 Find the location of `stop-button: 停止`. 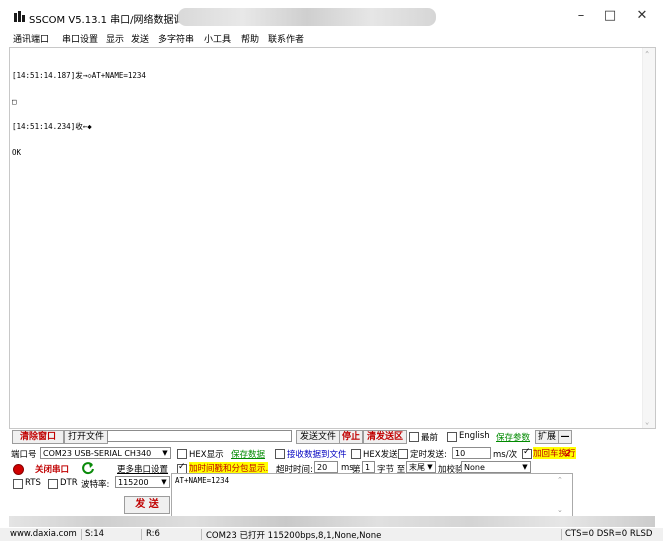

stop-button: 停止 is located at coordinates (351, 437).